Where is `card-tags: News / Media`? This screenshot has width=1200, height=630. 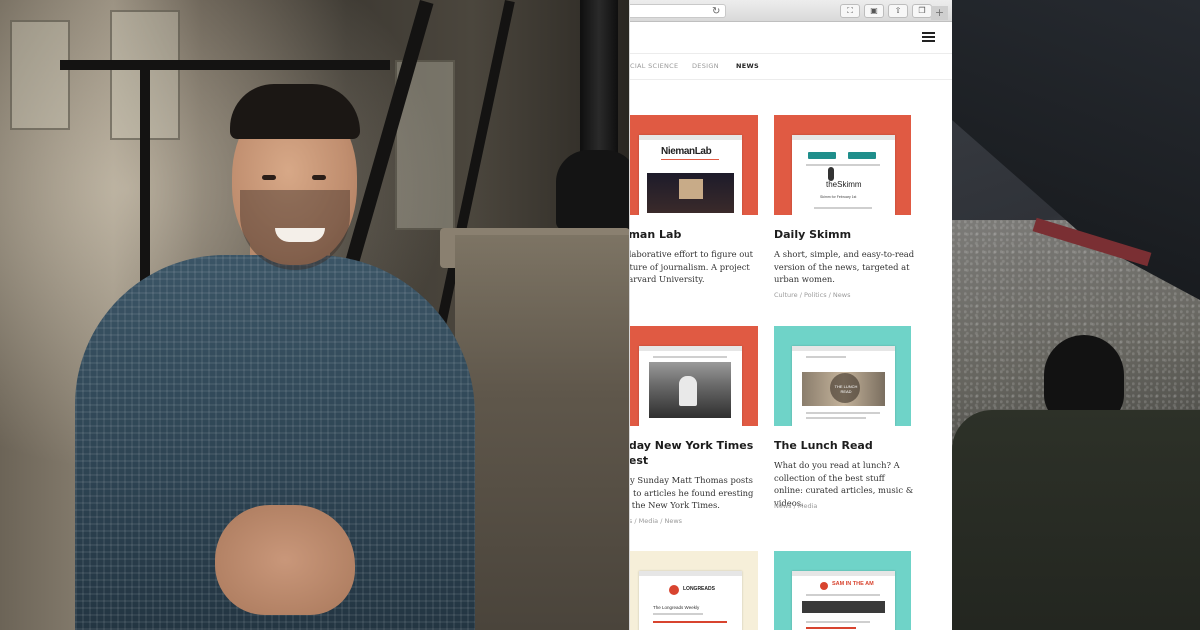
card-tags: News / Media is located at coordinates (796, 506).